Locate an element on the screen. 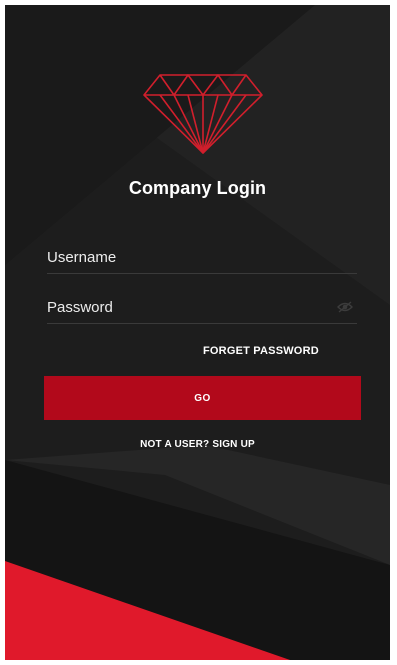 The width and height of the screenshot is (397, 665). username-field is located at coordinates (202, 258).